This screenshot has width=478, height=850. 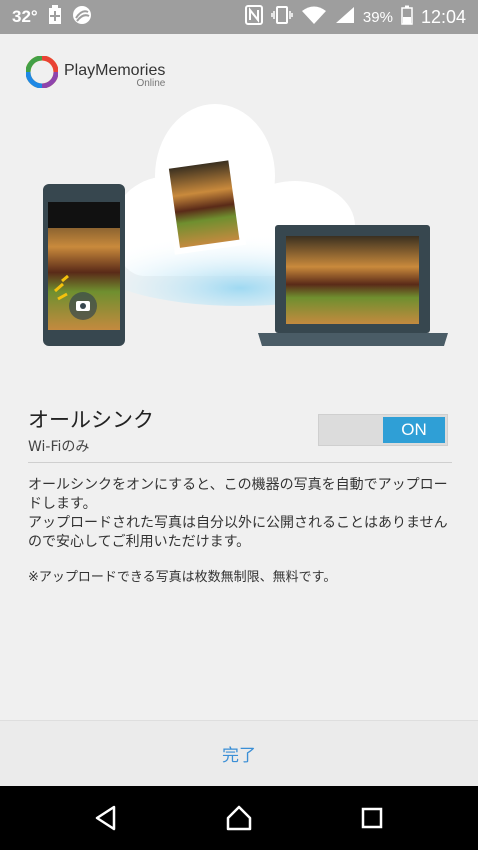 What do you see at coordinates (84, 265) in the screenshot?
I see `phone-illustration` at bounding box center [84, 265].